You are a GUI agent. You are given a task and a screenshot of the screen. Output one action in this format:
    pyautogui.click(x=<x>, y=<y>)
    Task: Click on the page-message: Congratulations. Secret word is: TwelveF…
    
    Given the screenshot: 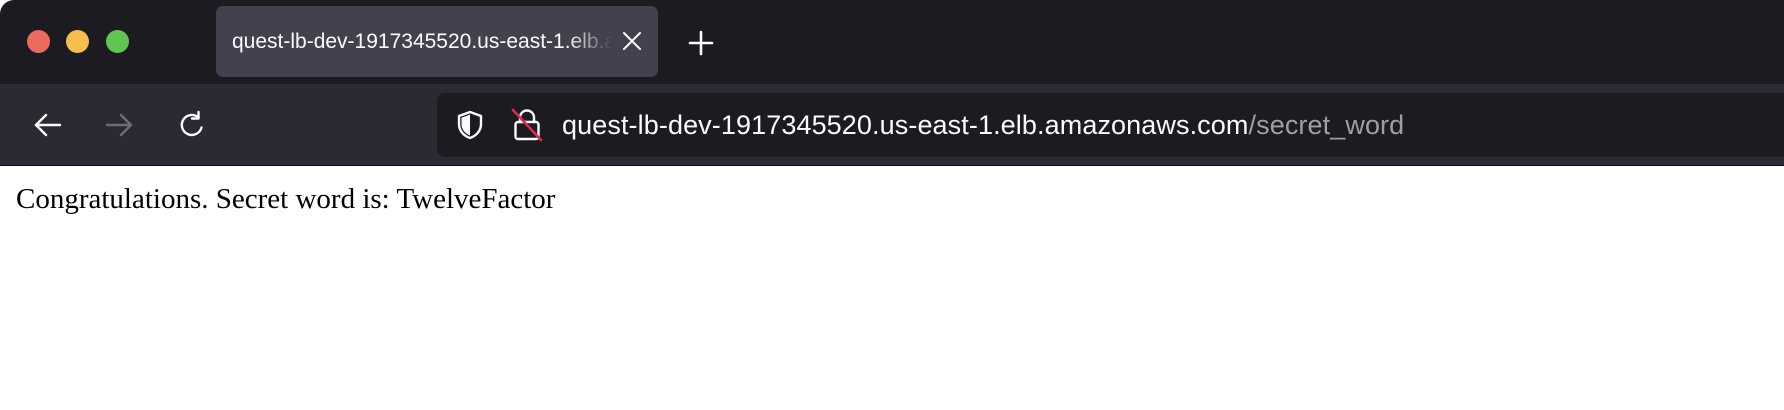 What is the action you would take?
    pyautogui.click(x=286, y=199)
    